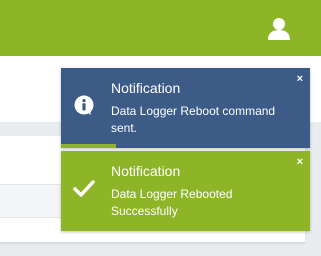  I want to click on user-icon, so click(279, 29).